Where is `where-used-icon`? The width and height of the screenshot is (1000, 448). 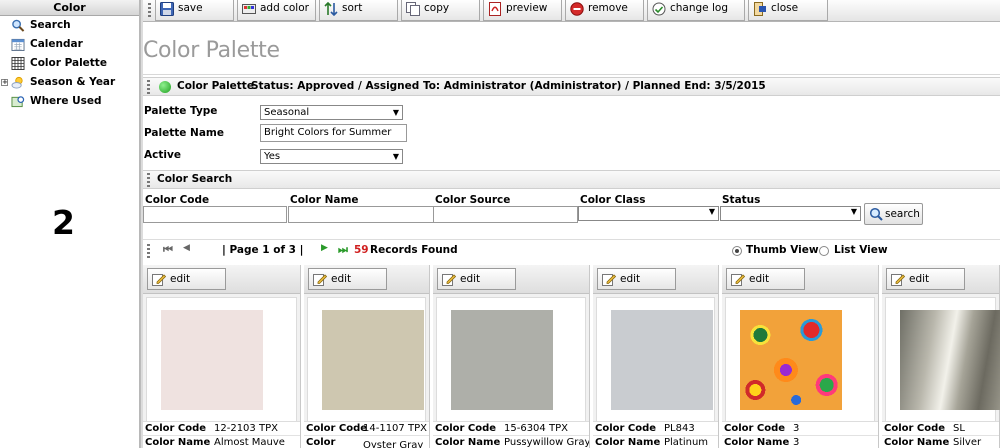
where-used-icon is located at coordinates (18, 102).